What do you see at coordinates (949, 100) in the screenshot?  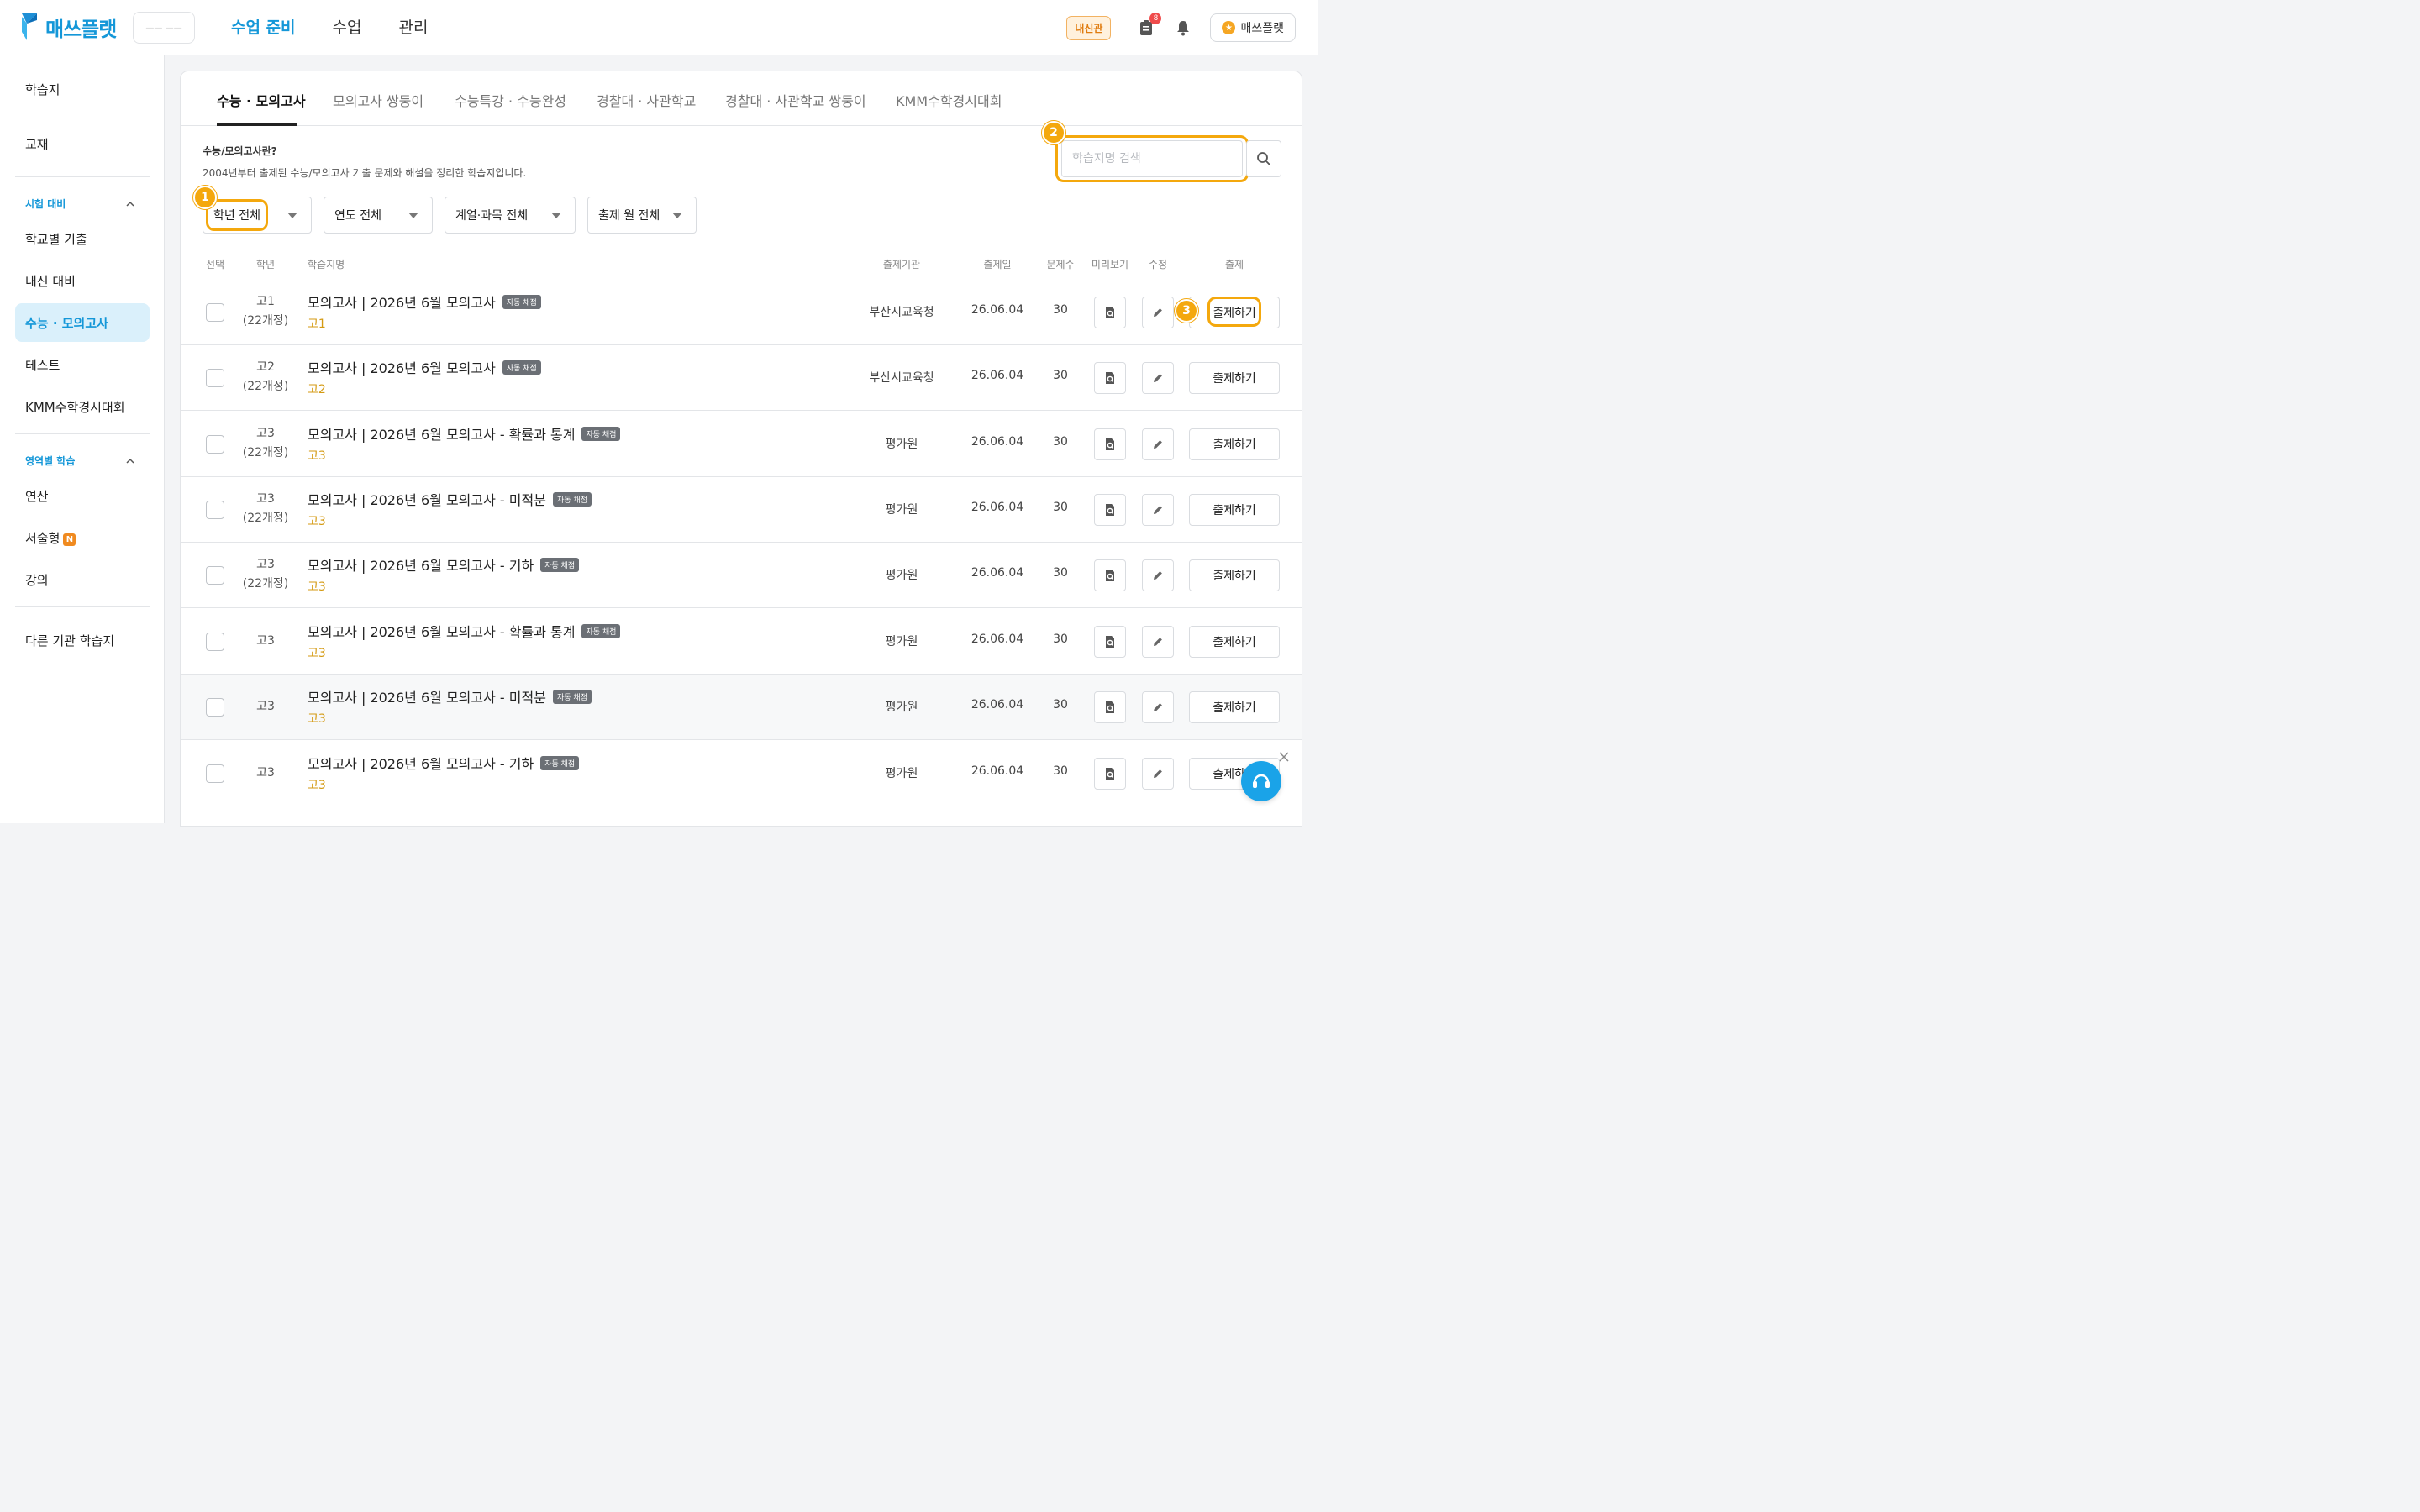 I see `tab-kmm: KMM수학경시대회` at bounding box center [949, 100].